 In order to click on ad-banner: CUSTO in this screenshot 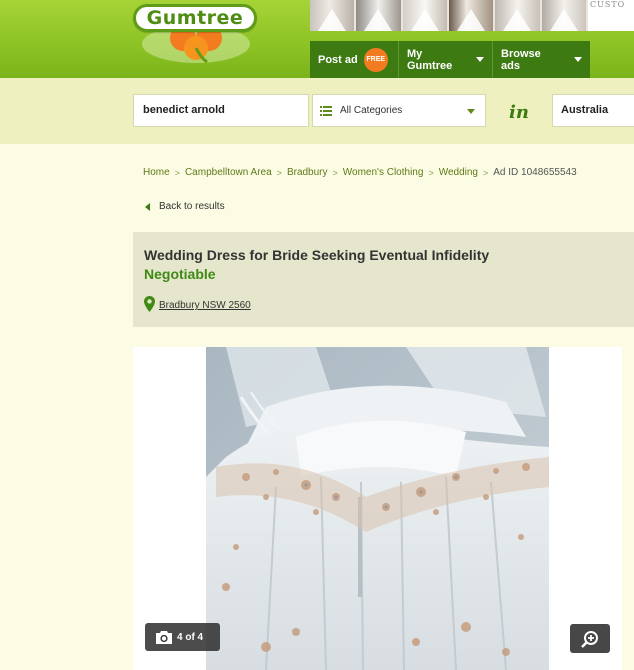, I will do `click(472, 15)`.